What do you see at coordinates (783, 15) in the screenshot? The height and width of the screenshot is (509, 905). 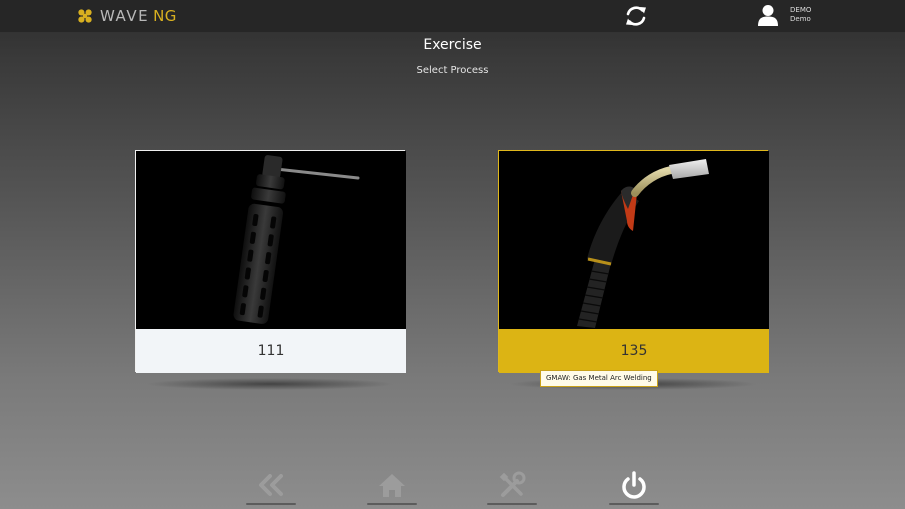 I see `user-profile: DEMO Demo` at bounding box center [783, 15].